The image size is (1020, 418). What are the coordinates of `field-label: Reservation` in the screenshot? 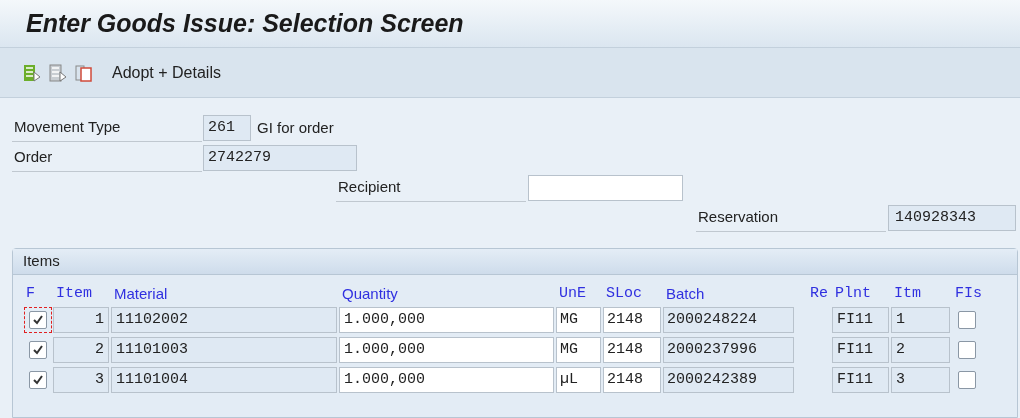 It's located at (791, 218).